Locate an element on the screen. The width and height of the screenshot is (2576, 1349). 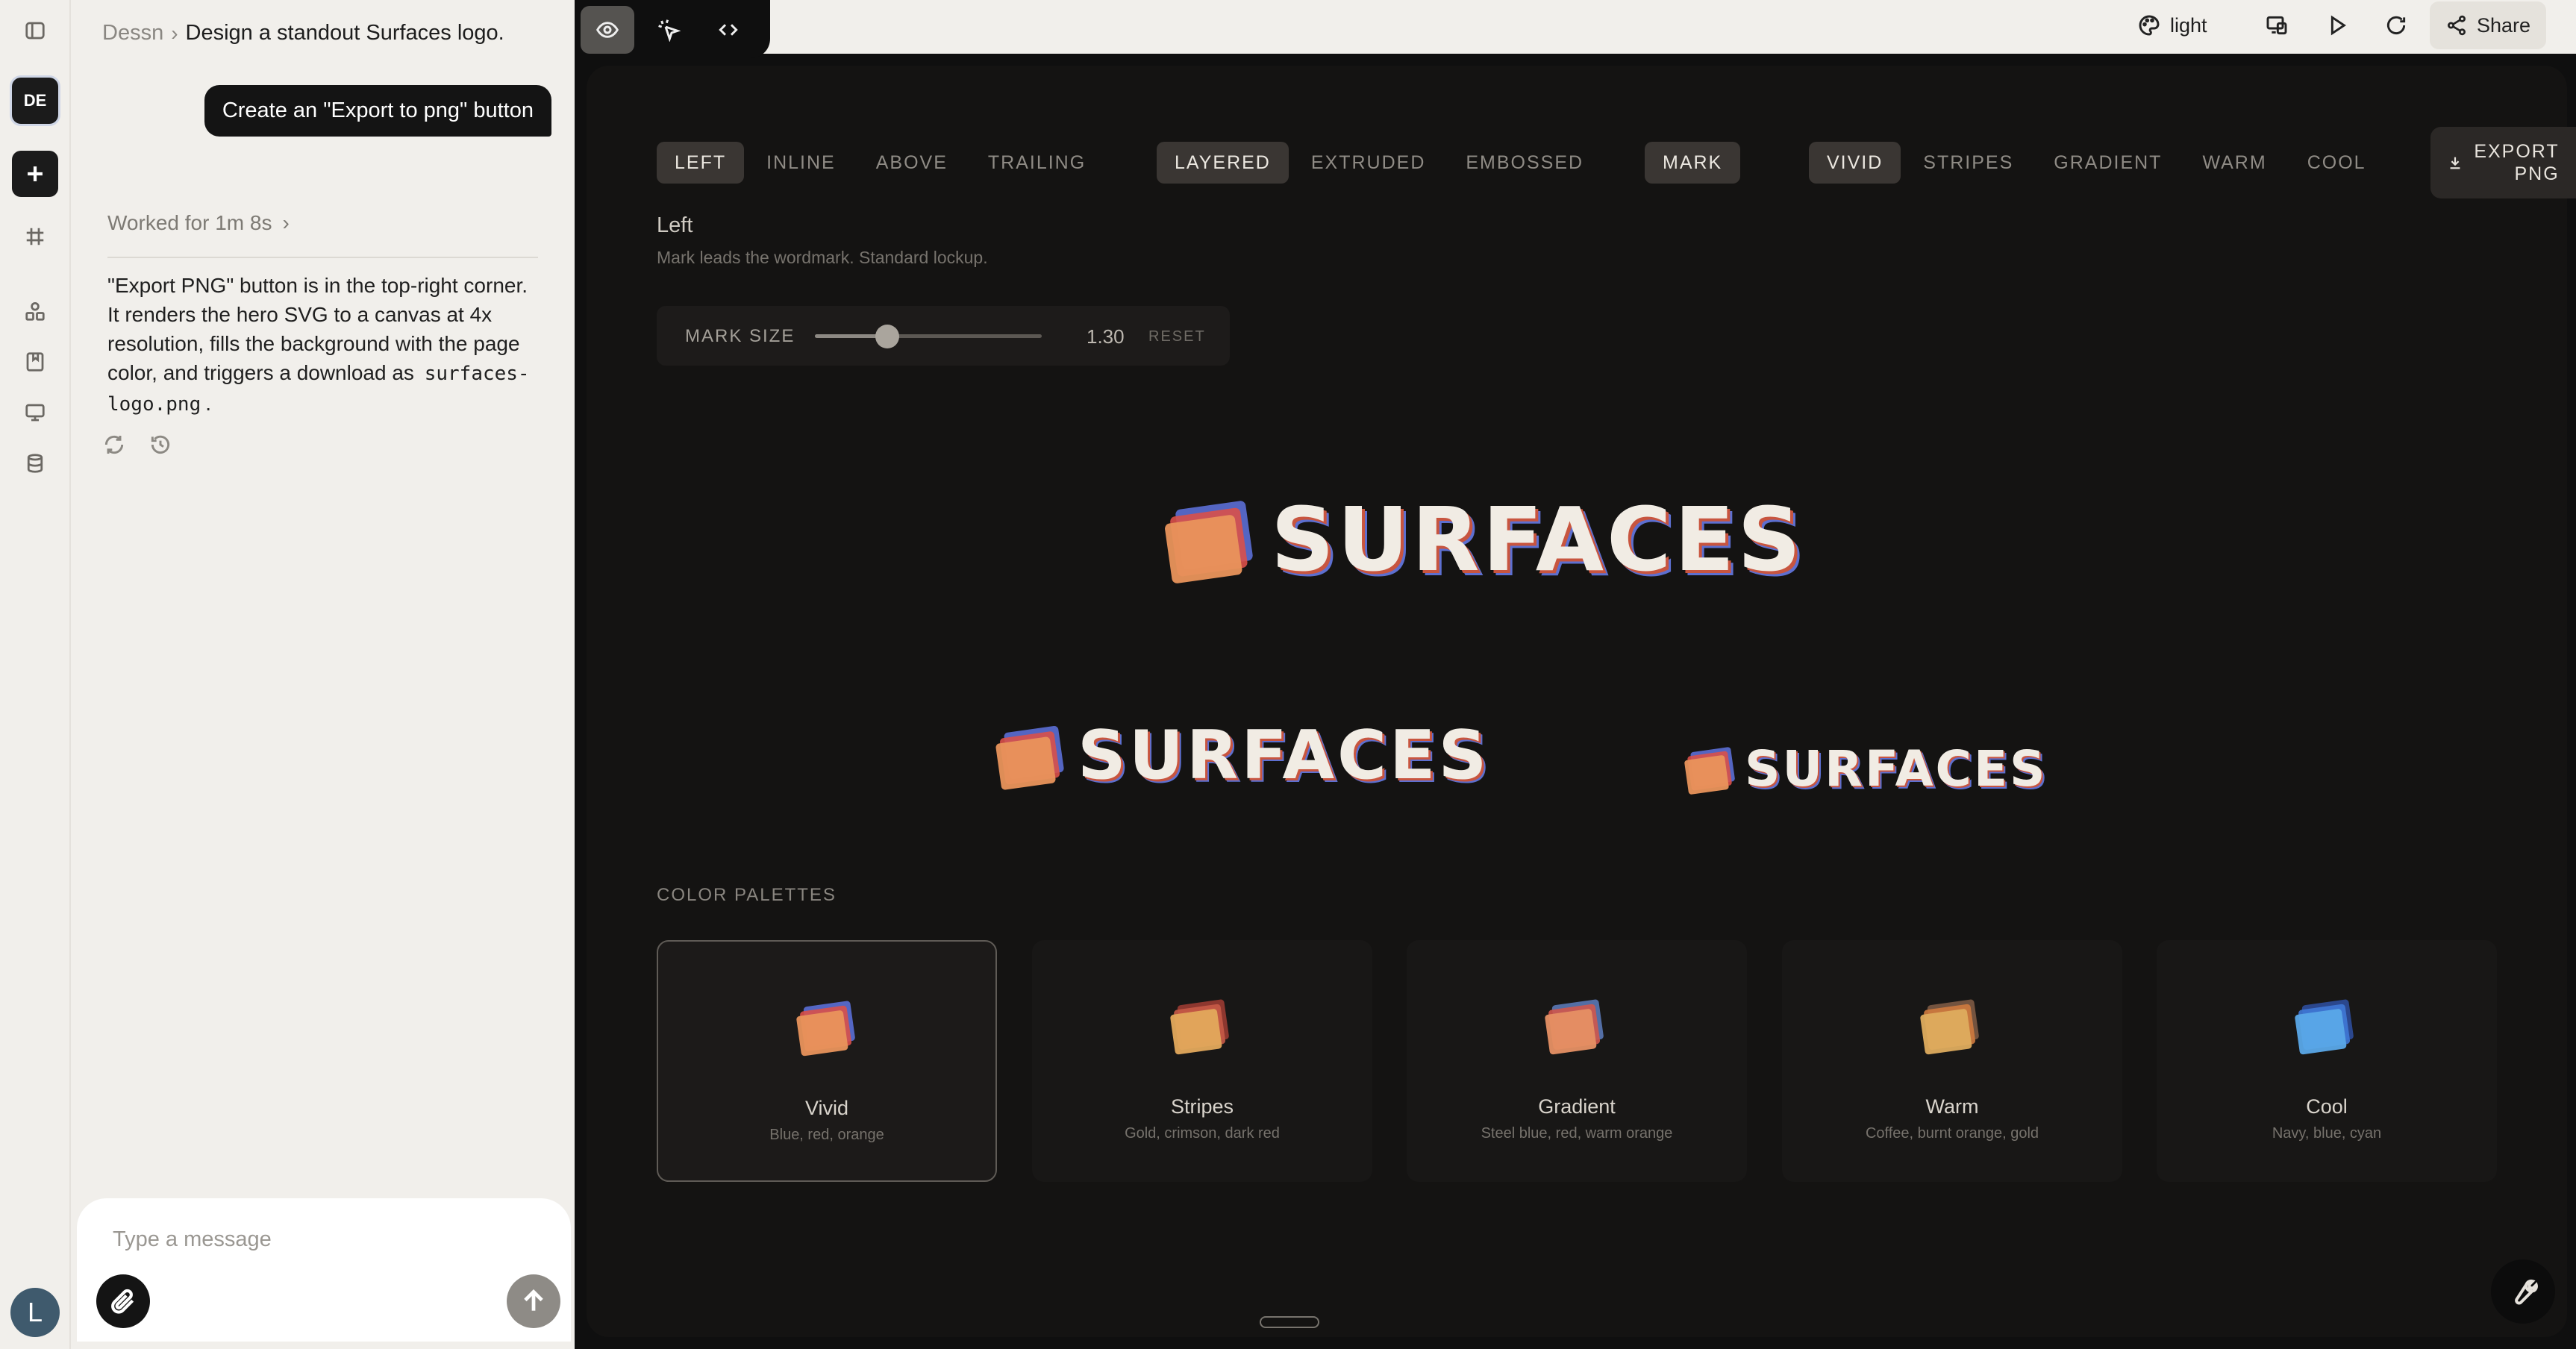
frame-icon is located at coordinates (35, 236).